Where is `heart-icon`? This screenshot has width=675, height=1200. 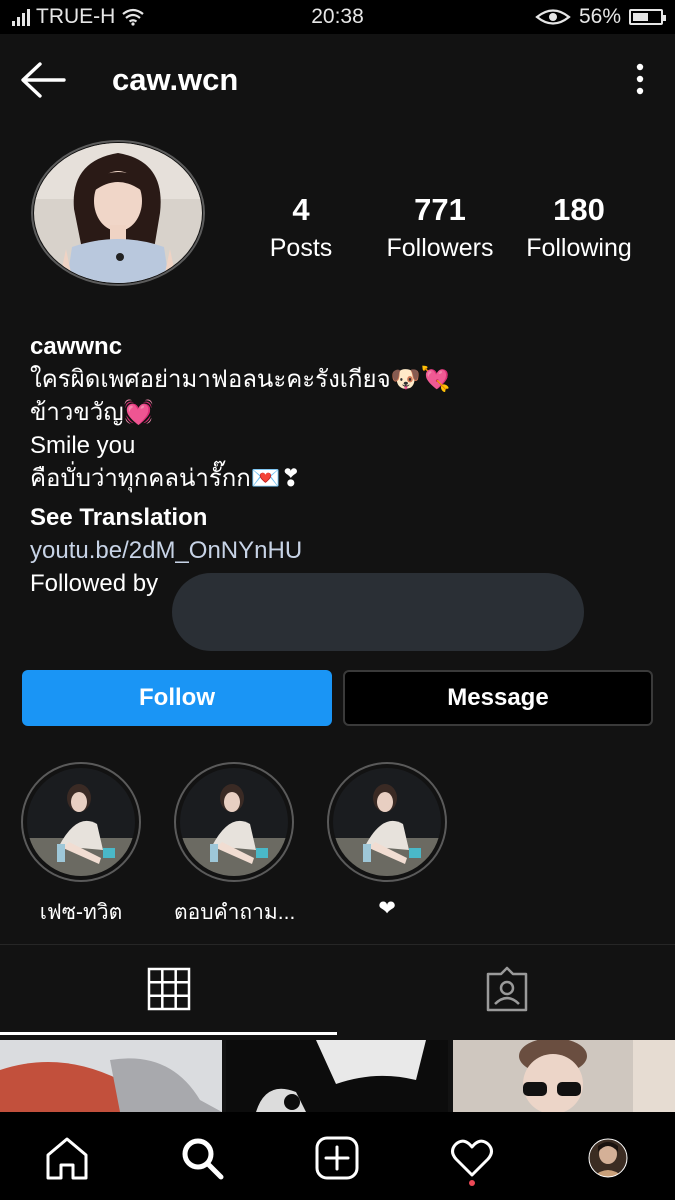 heart-icon is located at coordinates (472, 1158).